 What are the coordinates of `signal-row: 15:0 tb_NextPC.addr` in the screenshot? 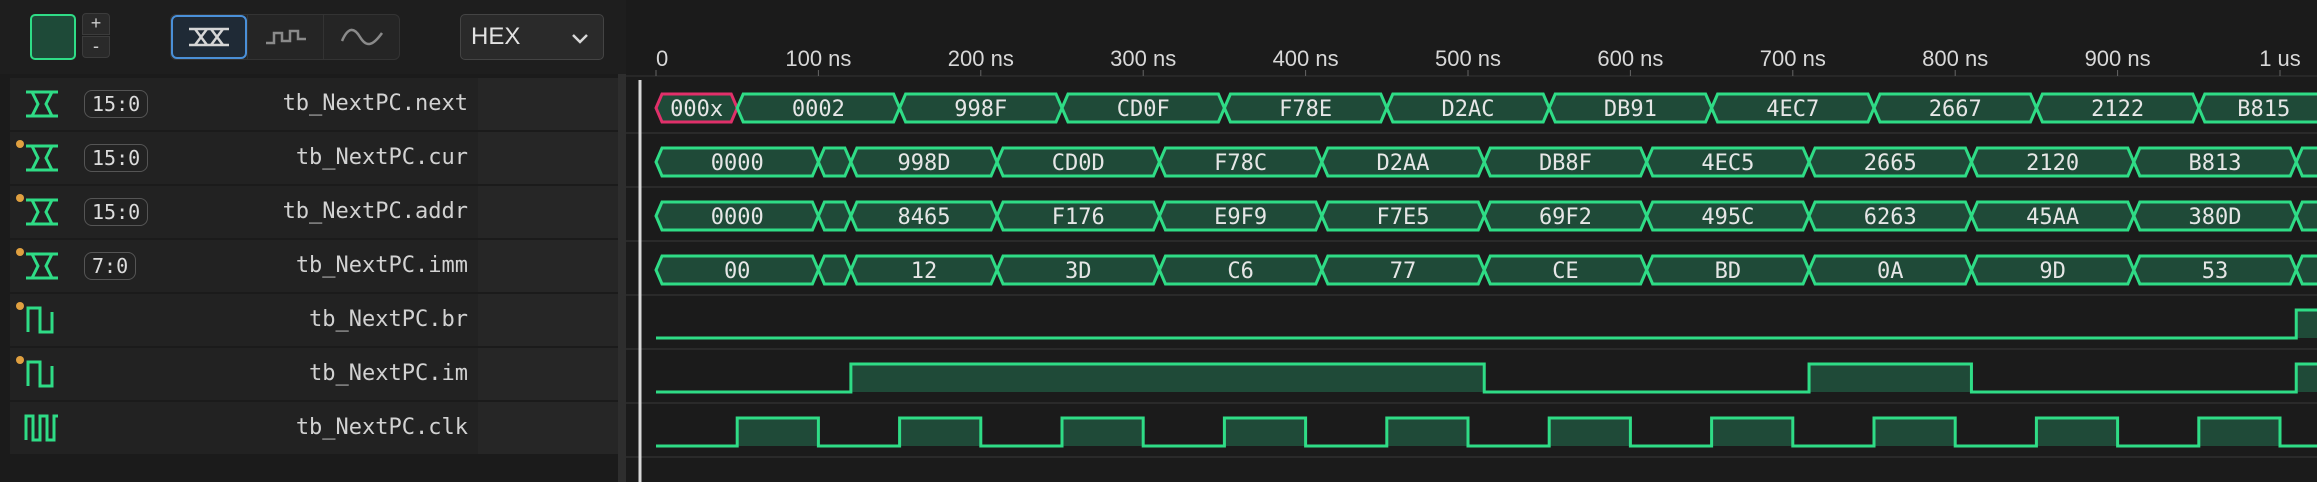 It's located at (314, 212).